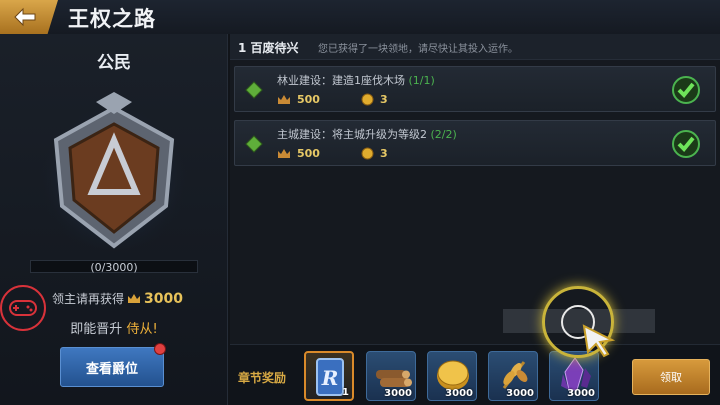 Image resolution: width=720 pixels, height=405 pixels. Describe the element at coordinates (671, 377) in the screenshot. I see `claim-button: 领取` at that location.